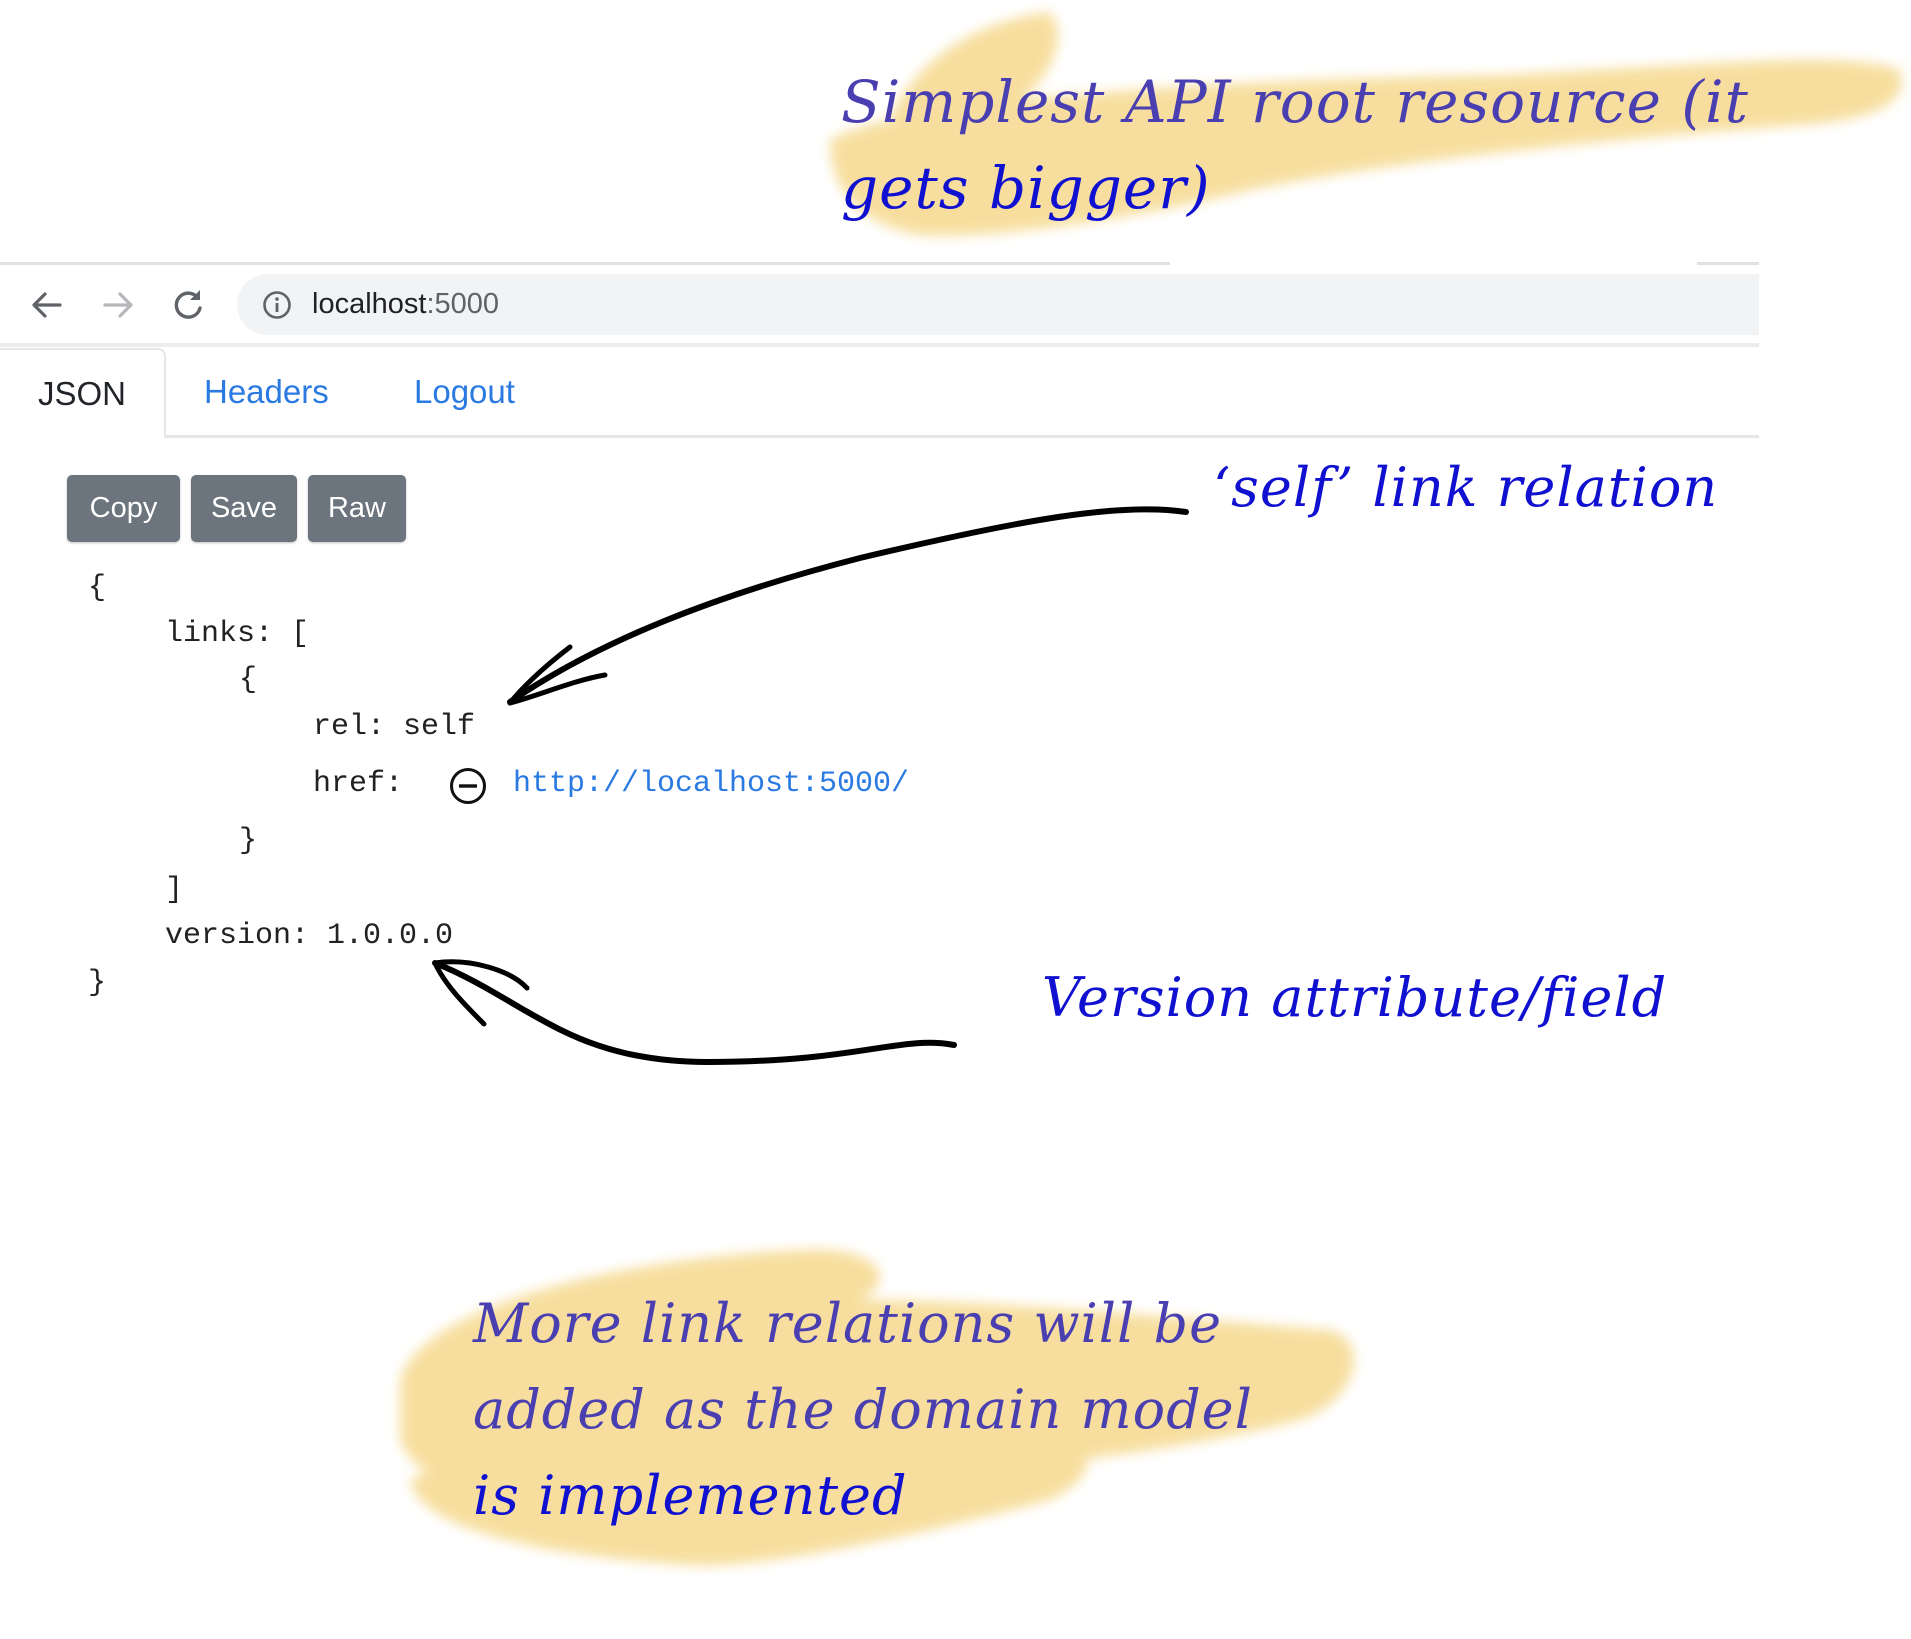 This screenshot has width=1911, height=1639. Describe the element at coordinates (309, 936) in the screenshot. I see `json-version-line: version: 1.0.0.0` at that location.